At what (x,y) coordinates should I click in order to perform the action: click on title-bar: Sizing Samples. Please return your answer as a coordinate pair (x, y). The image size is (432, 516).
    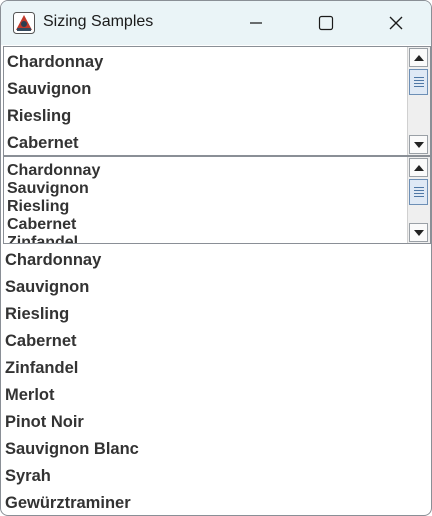
    Looking at the image, I should click on (216, 23).